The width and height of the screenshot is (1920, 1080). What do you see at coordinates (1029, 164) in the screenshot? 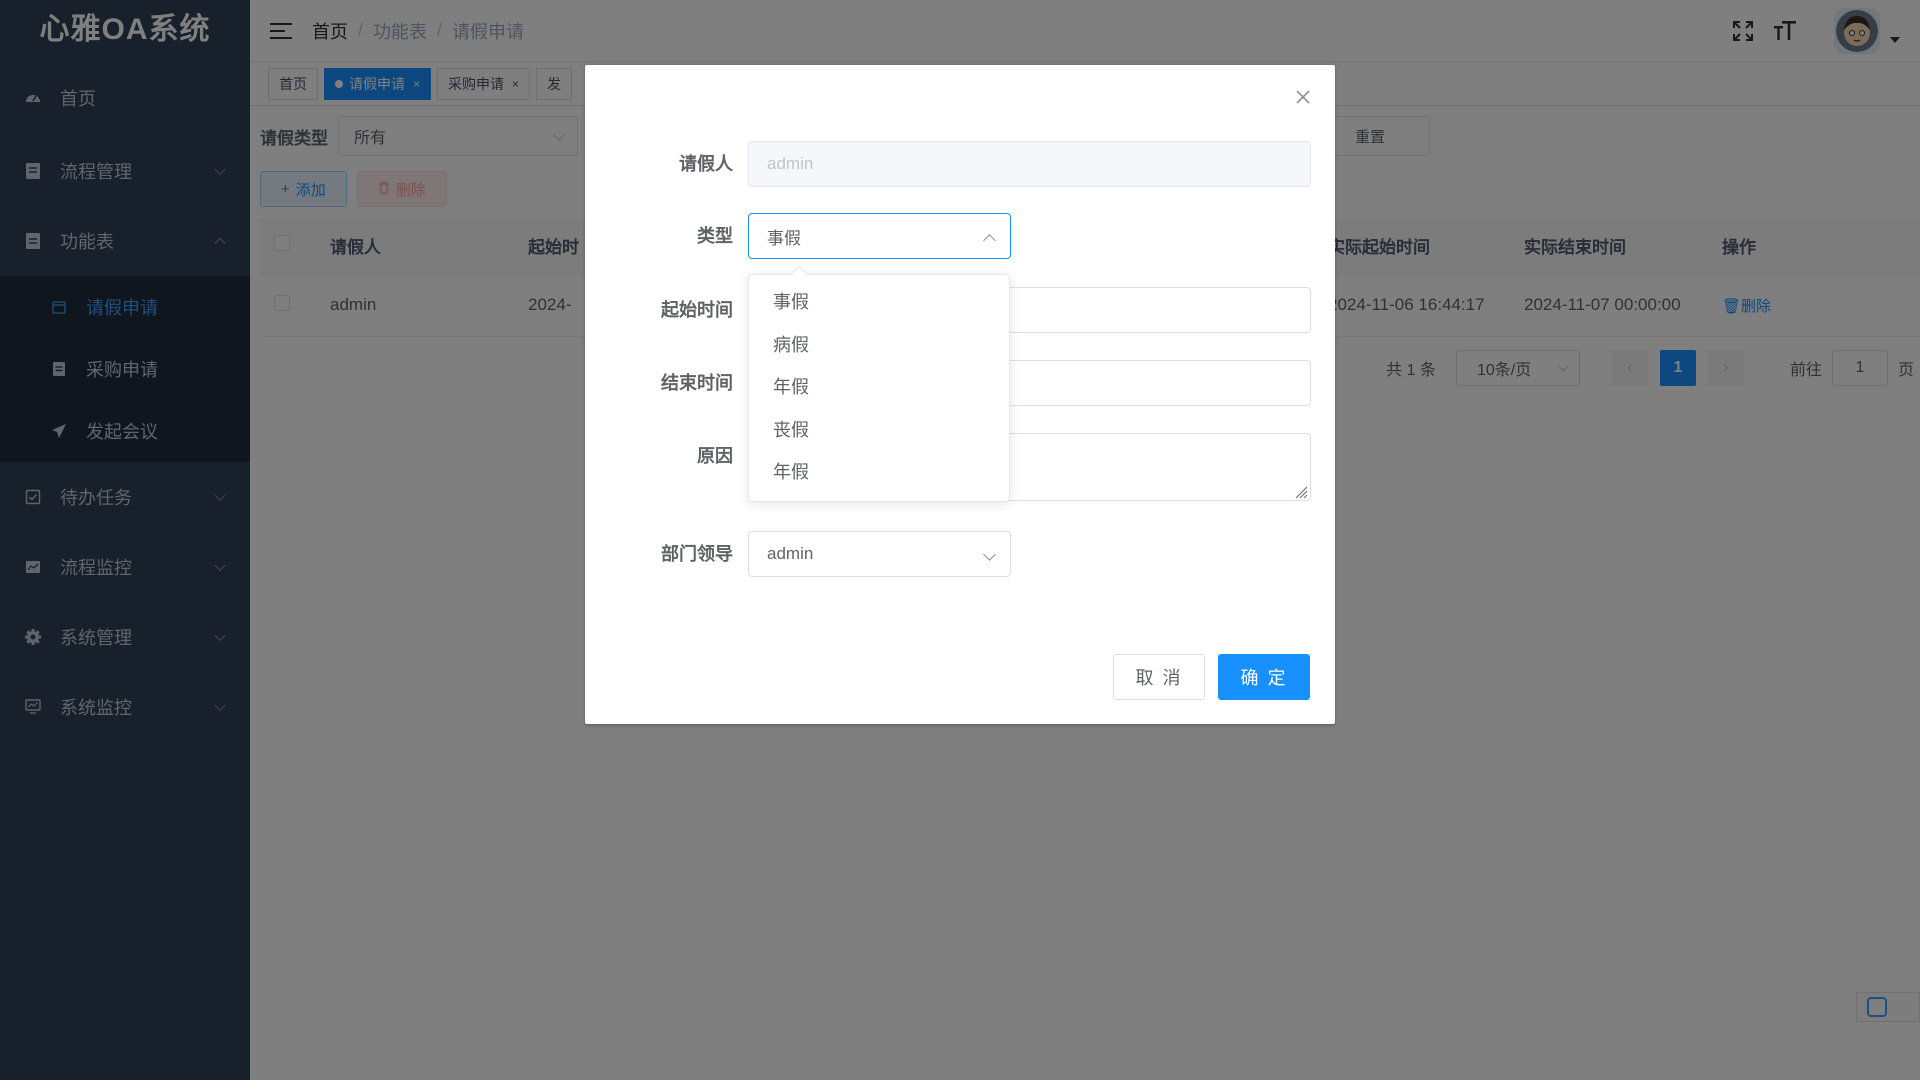
I see `applicant-input: admin` at bounding box center [1029, 164].